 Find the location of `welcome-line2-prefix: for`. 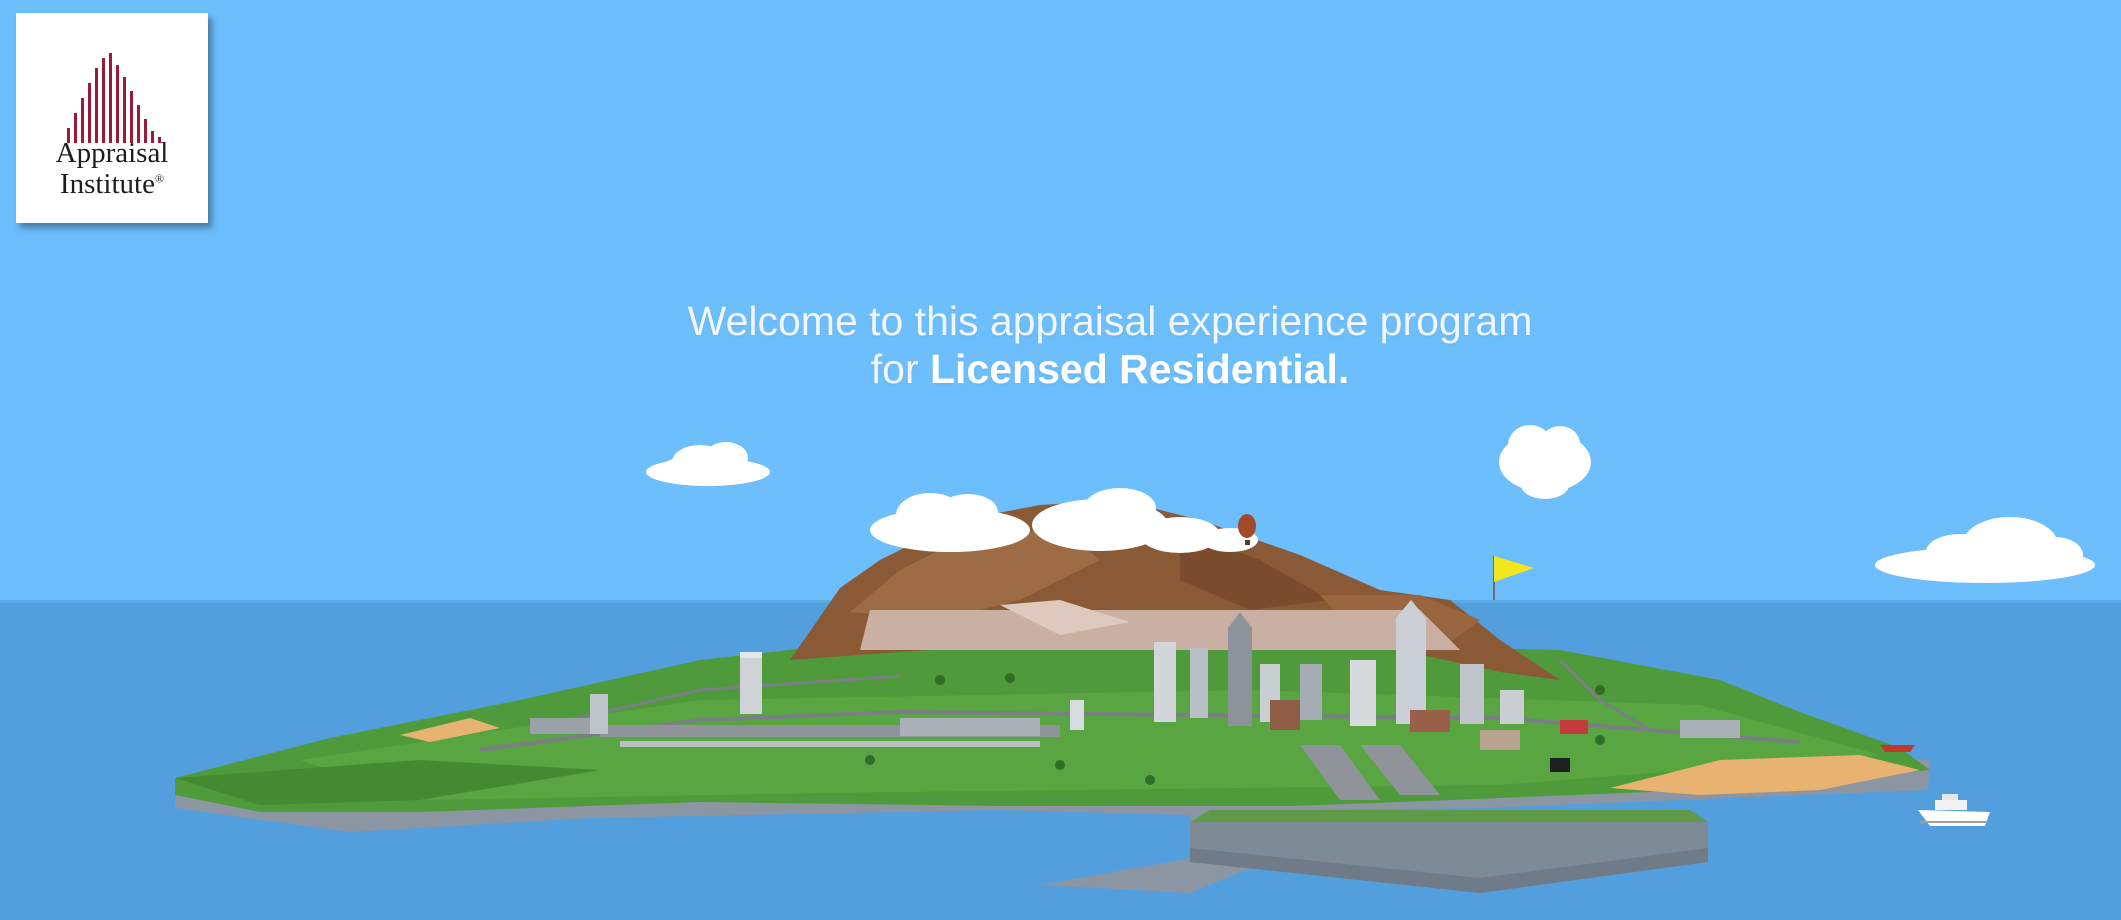

welcome-line2-prefix: for is located at coordinates (900, 369).